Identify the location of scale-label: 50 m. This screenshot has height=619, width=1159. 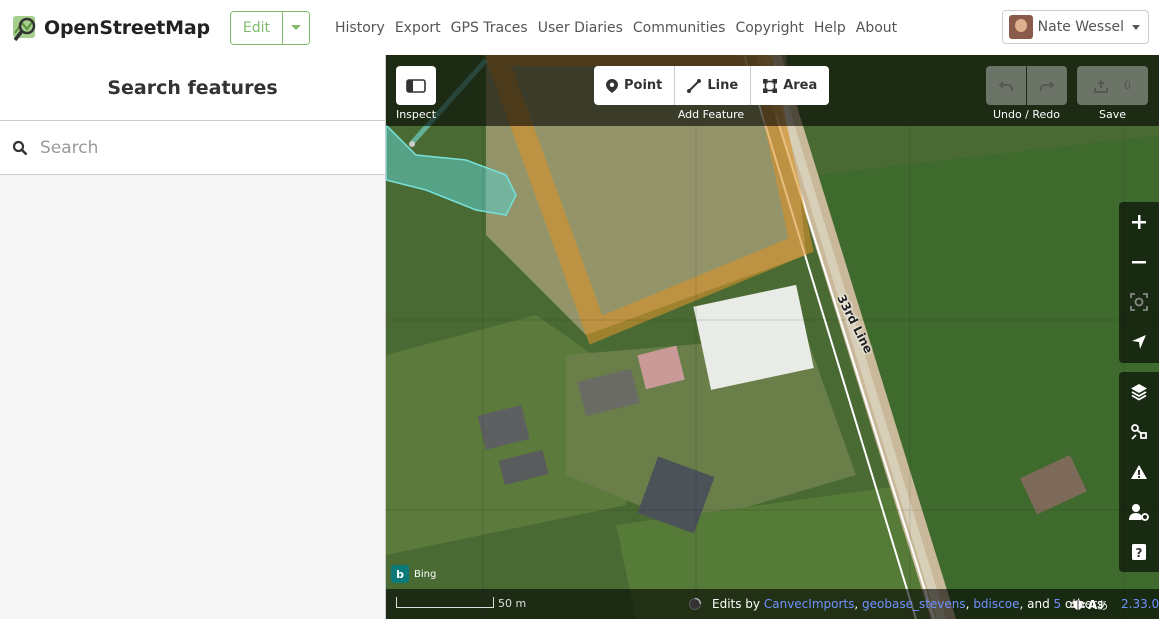
(512, 603).